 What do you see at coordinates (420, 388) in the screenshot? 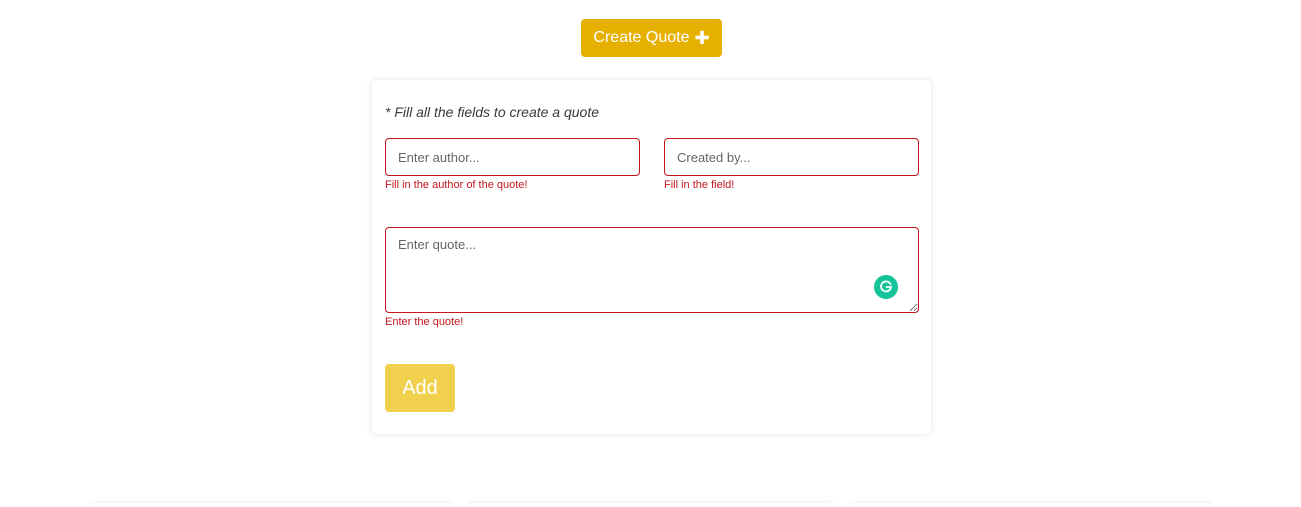
I see `add-button: Add` at bounding box center [420, 388].